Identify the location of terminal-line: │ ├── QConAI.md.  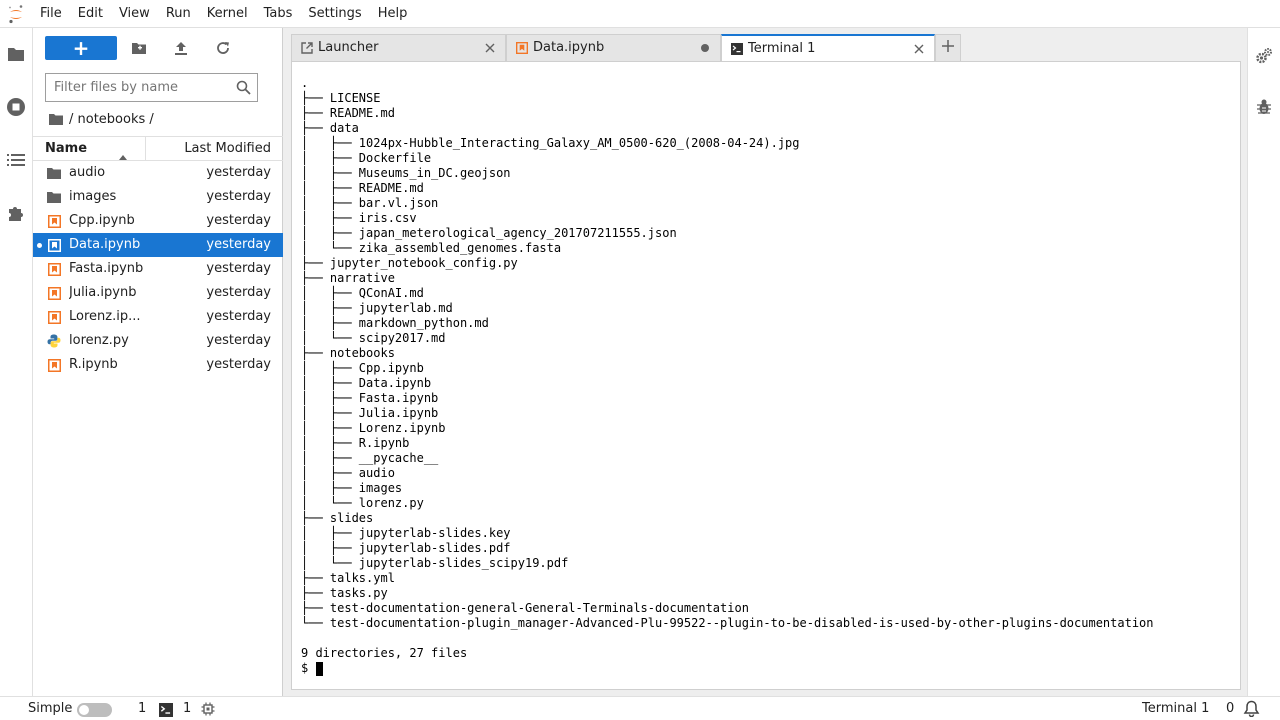
(362, 293).